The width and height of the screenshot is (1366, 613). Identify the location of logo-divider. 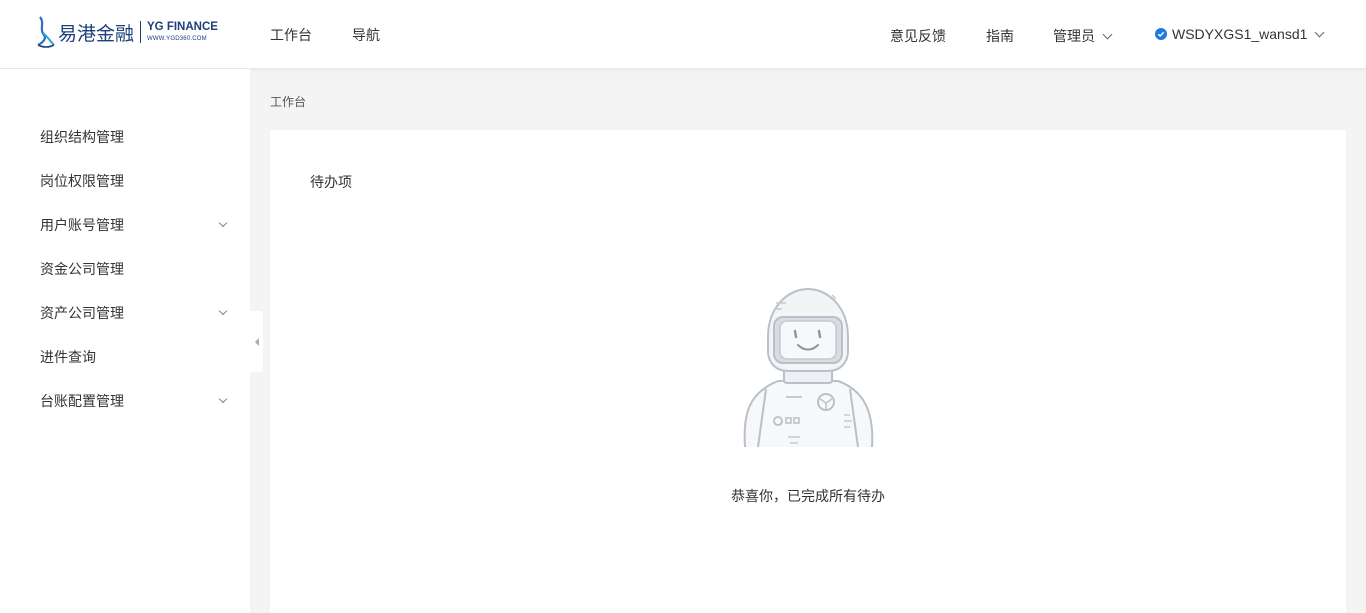
(141, 32).